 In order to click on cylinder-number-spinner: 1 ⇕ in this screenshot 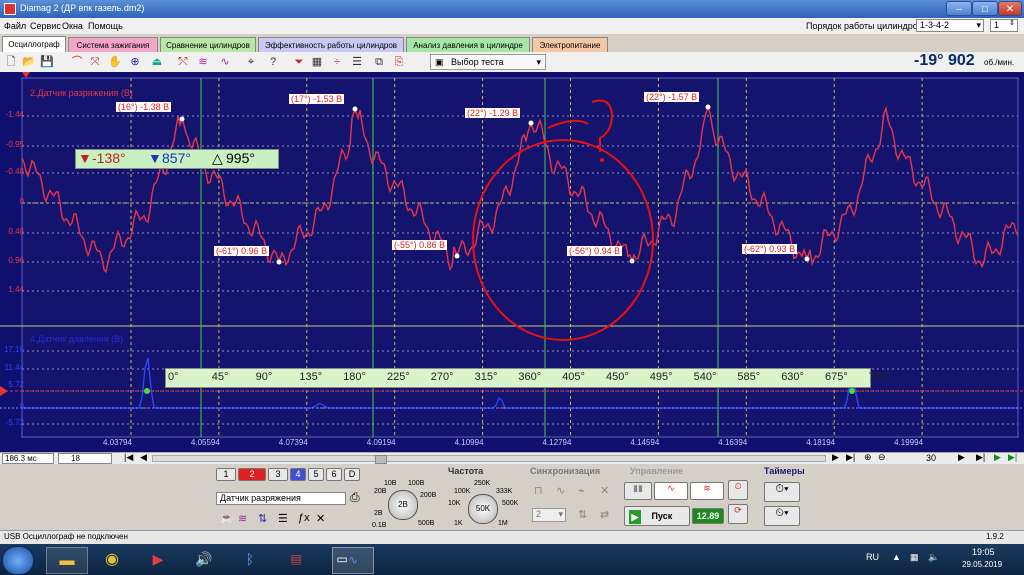, I will do `click(1004, 25)`.